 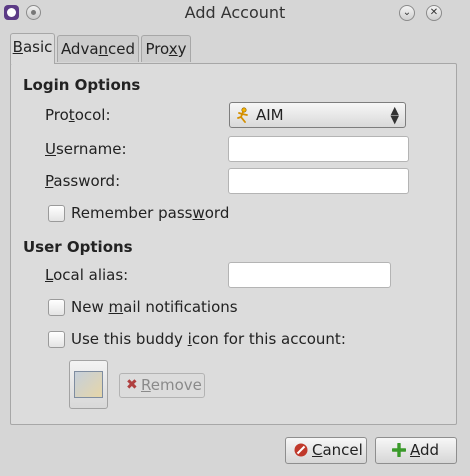 I want to click on login-options-heading: Login Options, so click(x=82, y=85).